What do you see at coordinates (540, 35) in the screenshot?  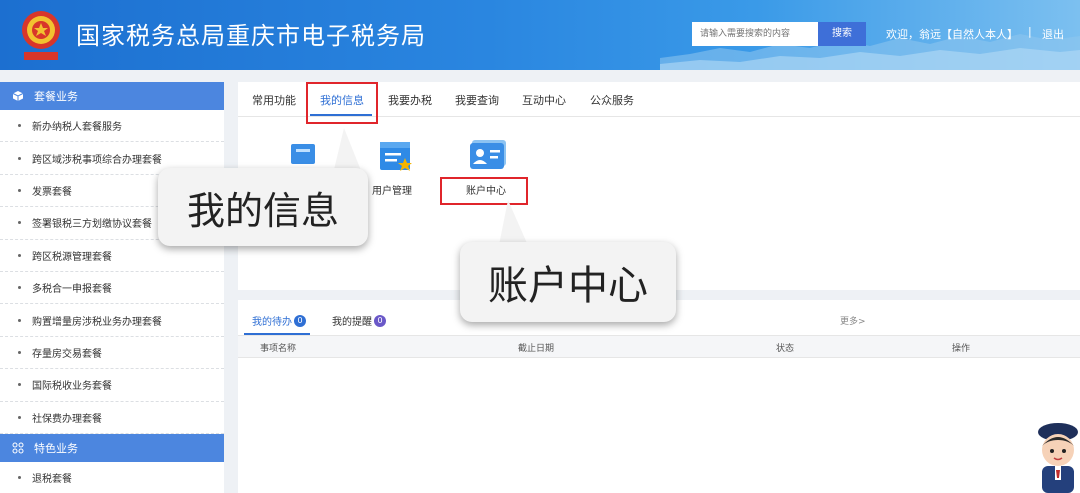 I see `site-header: 国家税务总局重庆市电子税务局 搜索 欢迎，翁远【自然人本人】 | 退出` at bounding box center [540, 35].